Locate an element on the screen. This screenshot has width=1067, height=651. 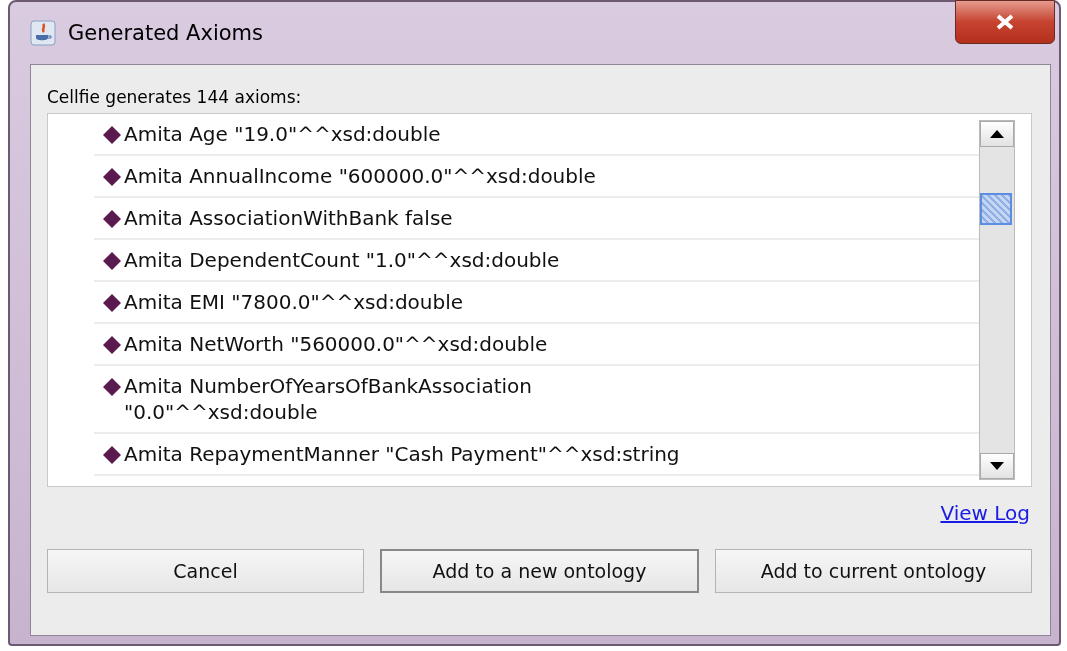
scroll-up-button is located at coordinates (997, 134).